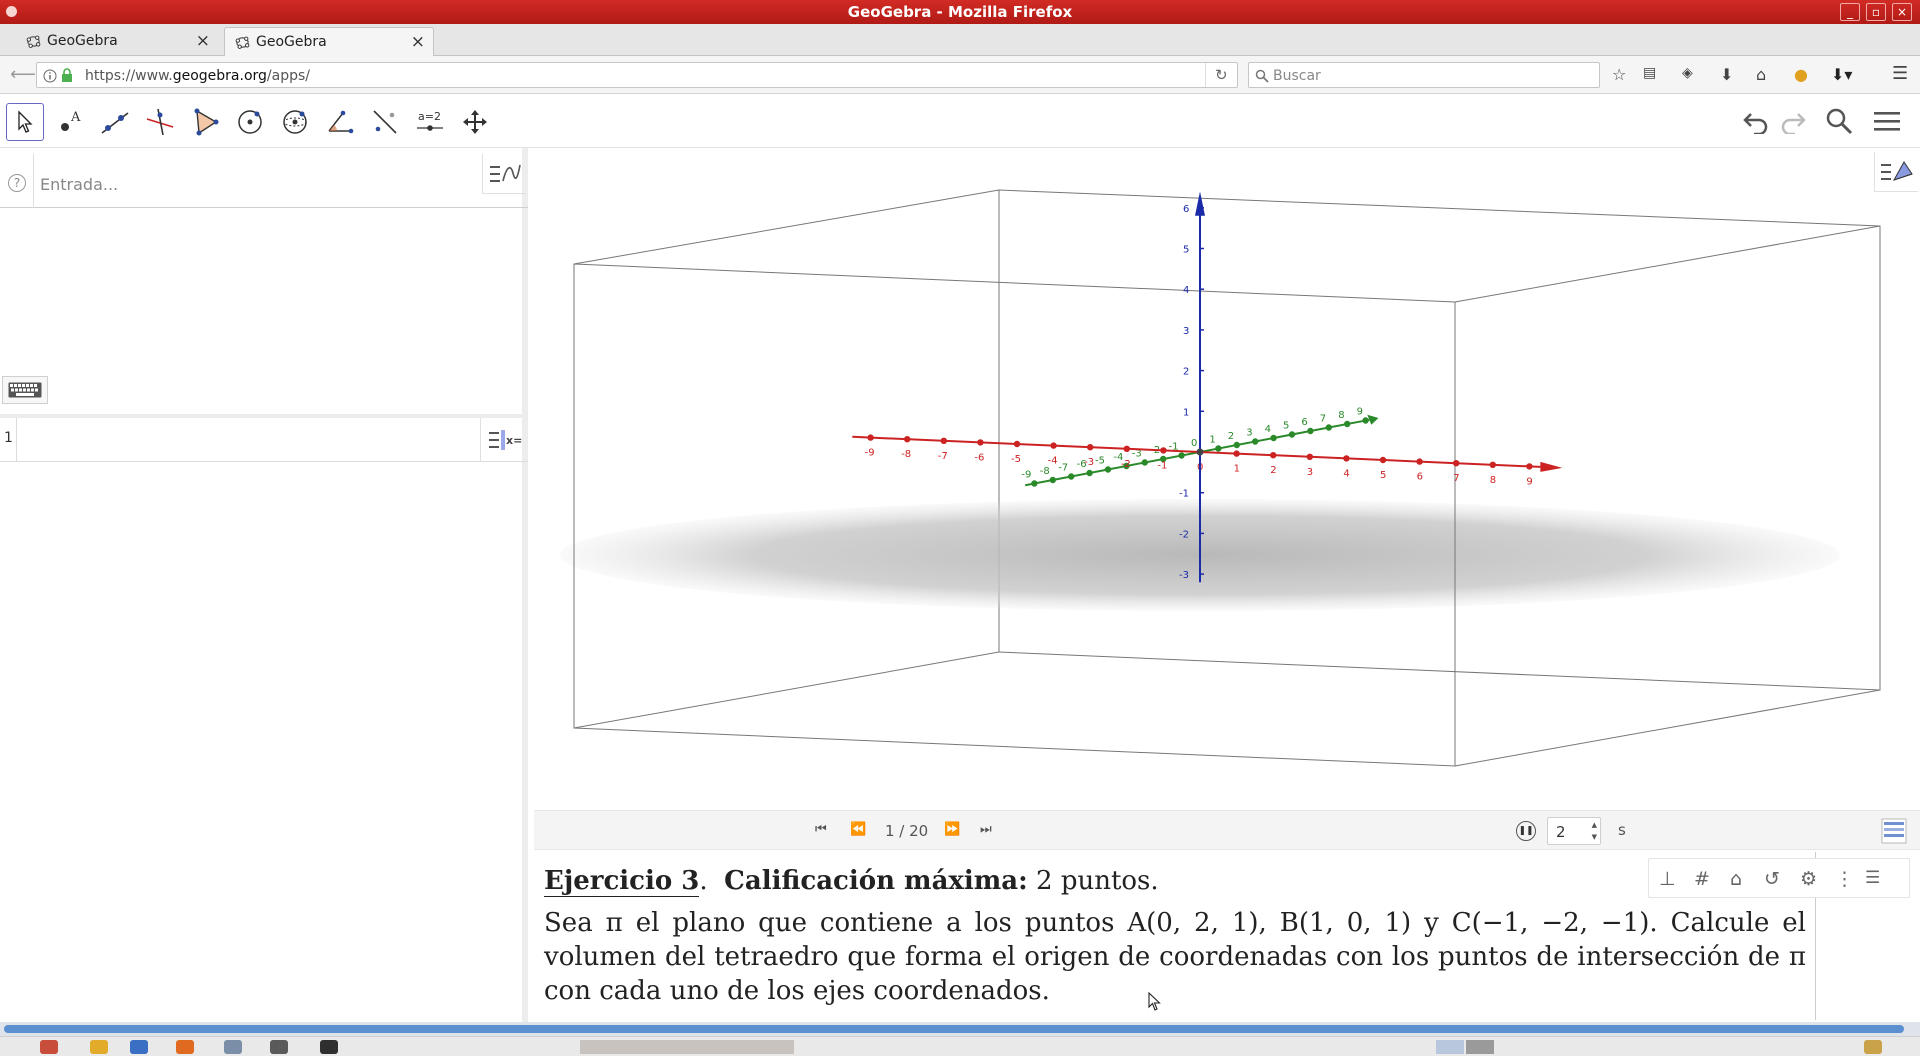  What do you see at coordinates (1772, 879) in the screenshot?
I see `rotate-view-icon: ↺` at bounding box center [1772, 879].